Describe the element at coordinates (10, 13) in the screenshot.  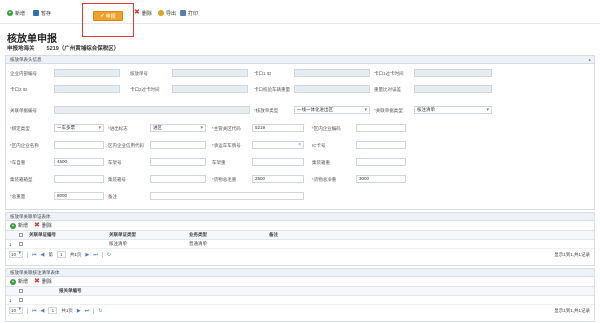
I see `plus-icon: +` at that location.